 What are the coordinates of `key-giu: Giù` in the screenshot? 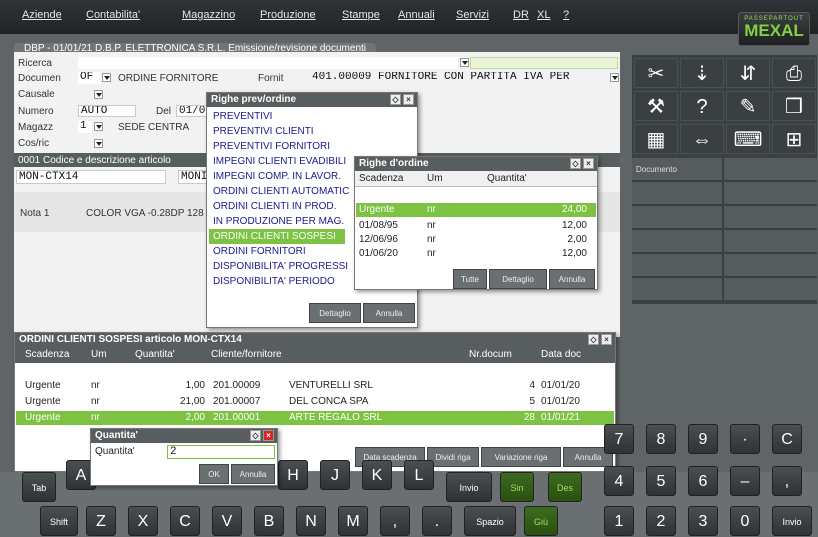 It's located at (541, 521).